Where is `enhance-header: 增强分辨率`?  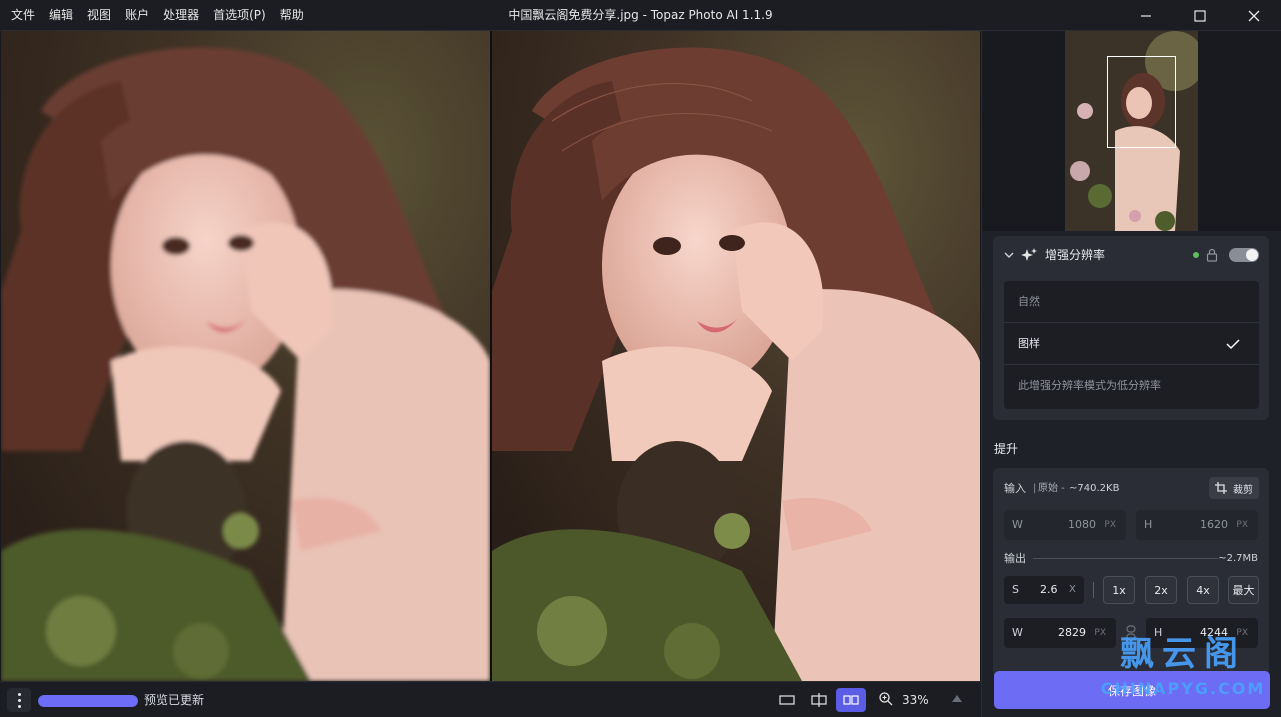 enhance-header: 增强分辨率 is located at coordinates (1131, 255).